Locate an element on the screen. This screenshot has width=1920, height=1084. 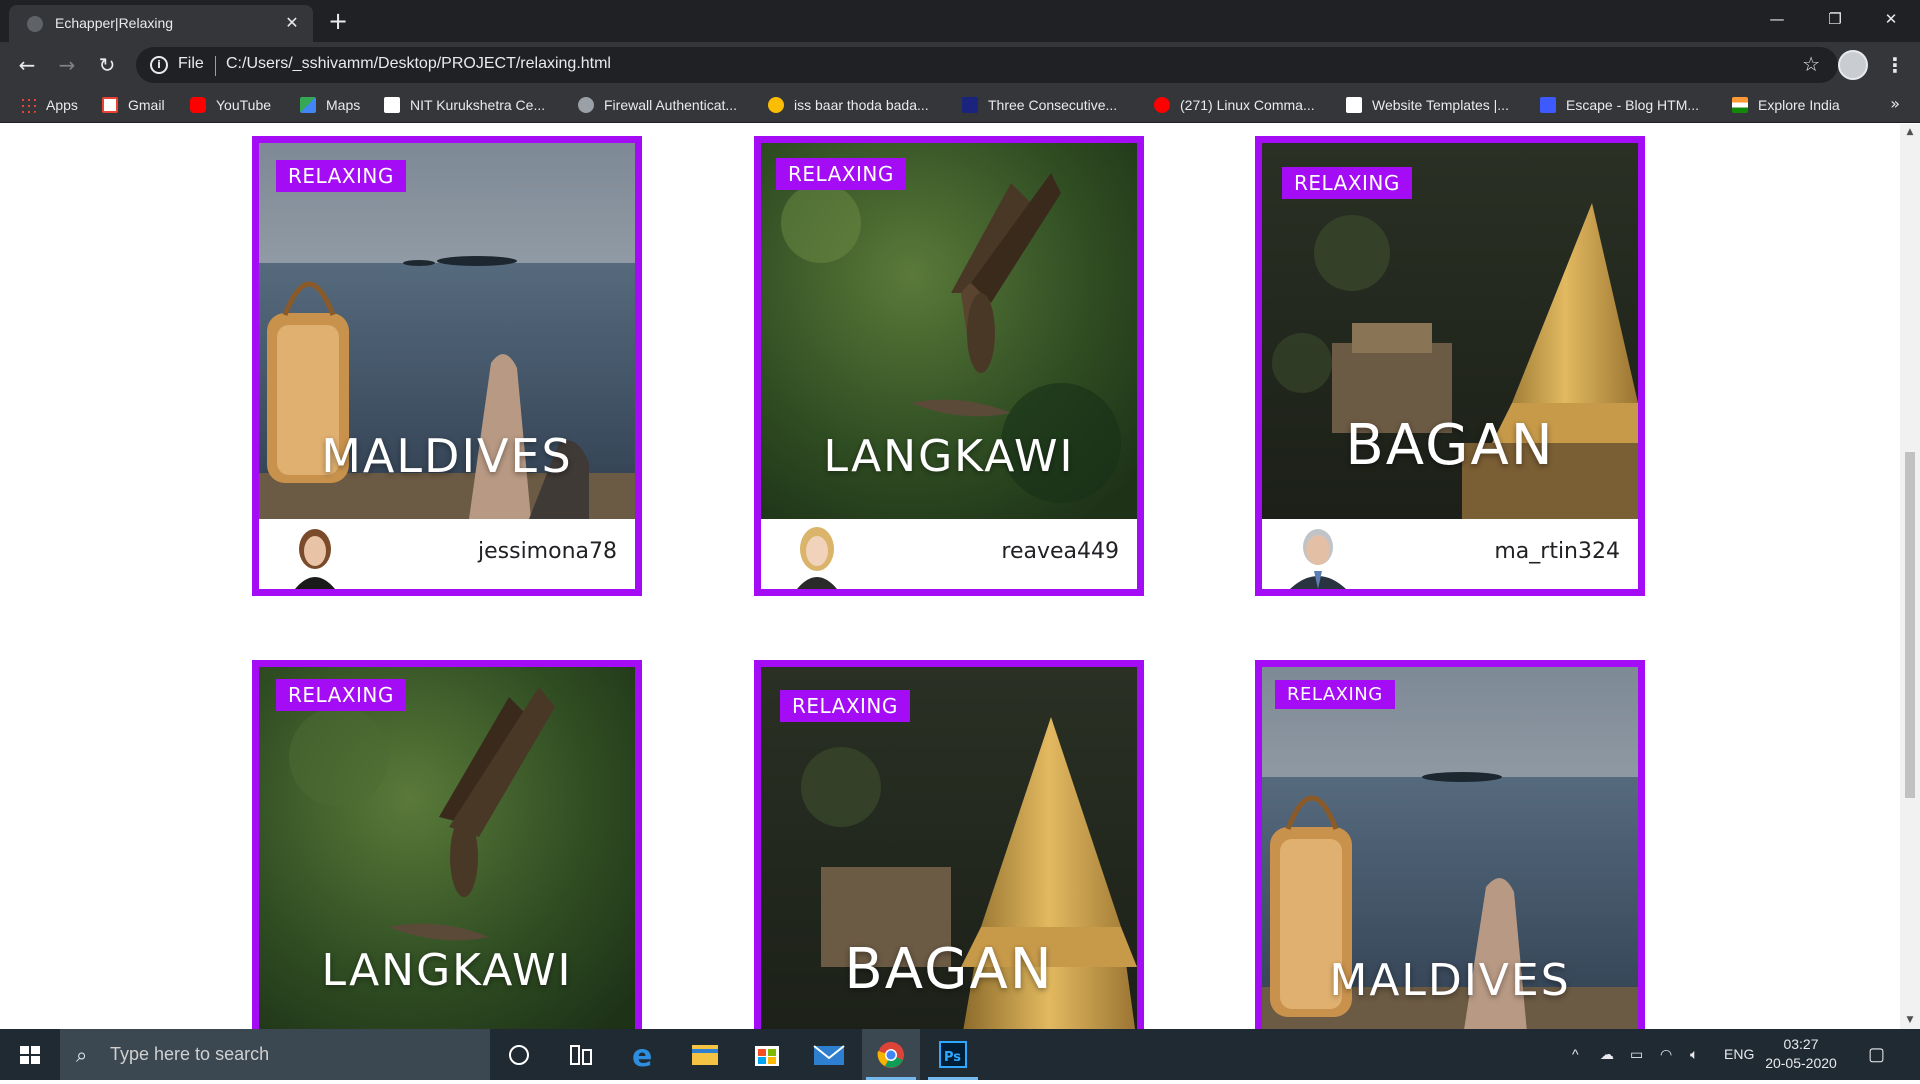
taskbar-clock: 03:27 20-05-2020 is located at coordinates (1801, 1054).